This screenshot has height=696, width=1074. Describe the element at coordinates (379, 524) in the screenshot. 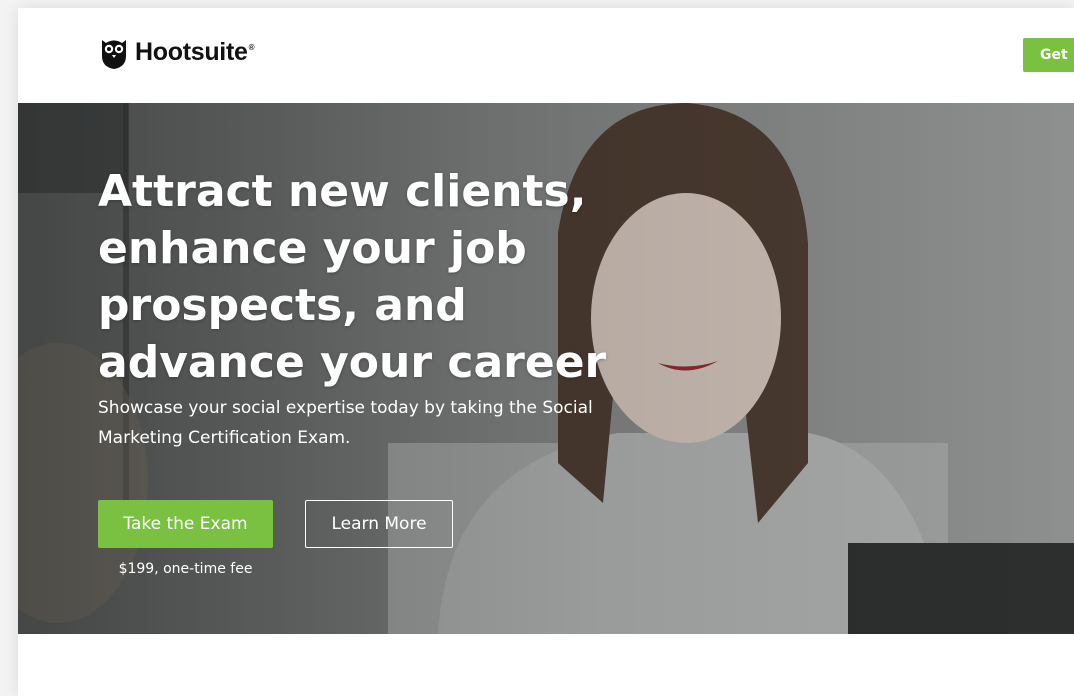

I see `learn-more-button: Learn More` at that location.